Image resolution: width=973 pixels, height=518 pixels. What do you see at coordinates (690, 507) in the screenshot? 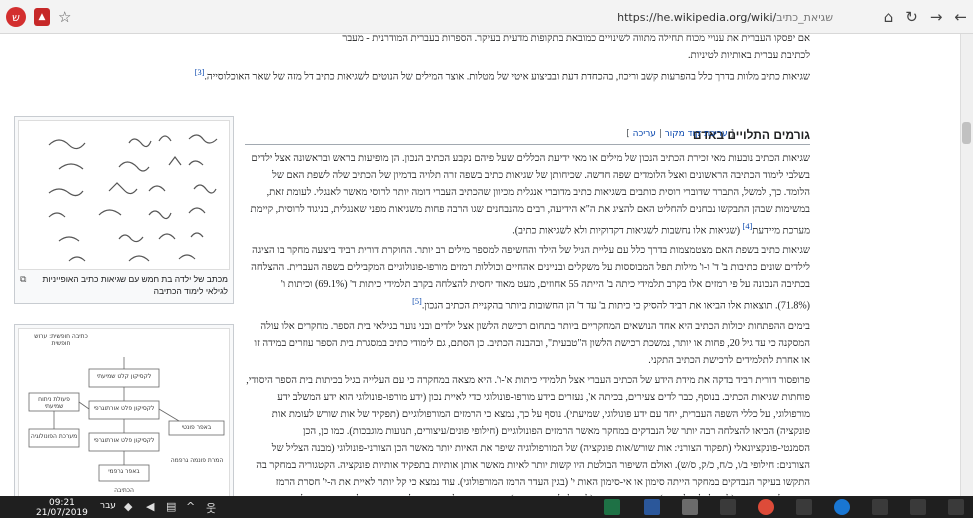
I see `calculator-icon` at bounding box center [690, 507].